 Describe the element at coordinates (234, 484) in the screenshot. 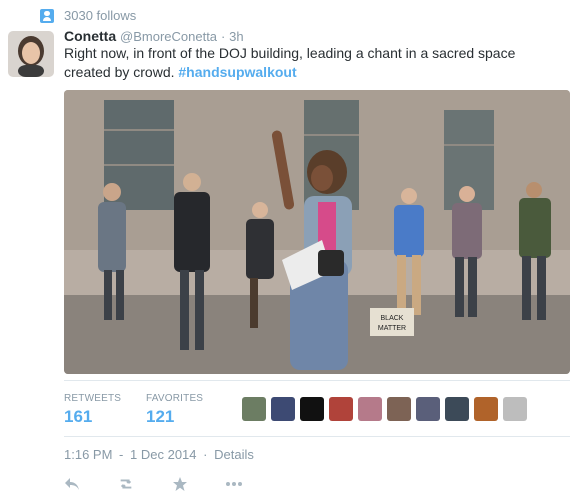

I see `more-icon` at that location.